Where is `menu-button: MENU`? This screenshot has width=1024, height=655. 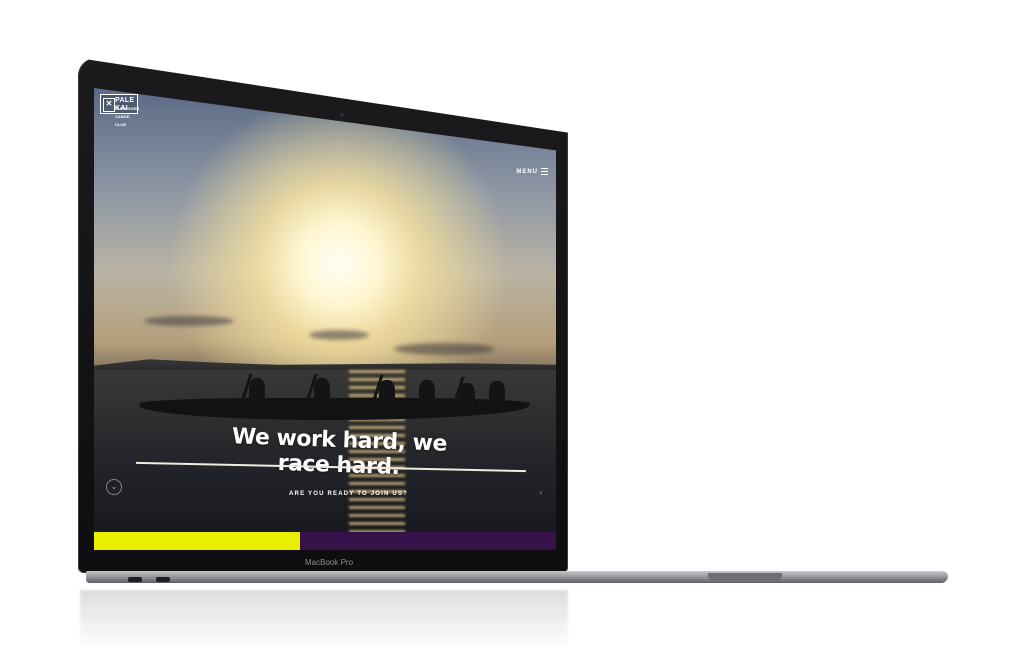 menu-button: MENU is located at coordinates (532, 171).